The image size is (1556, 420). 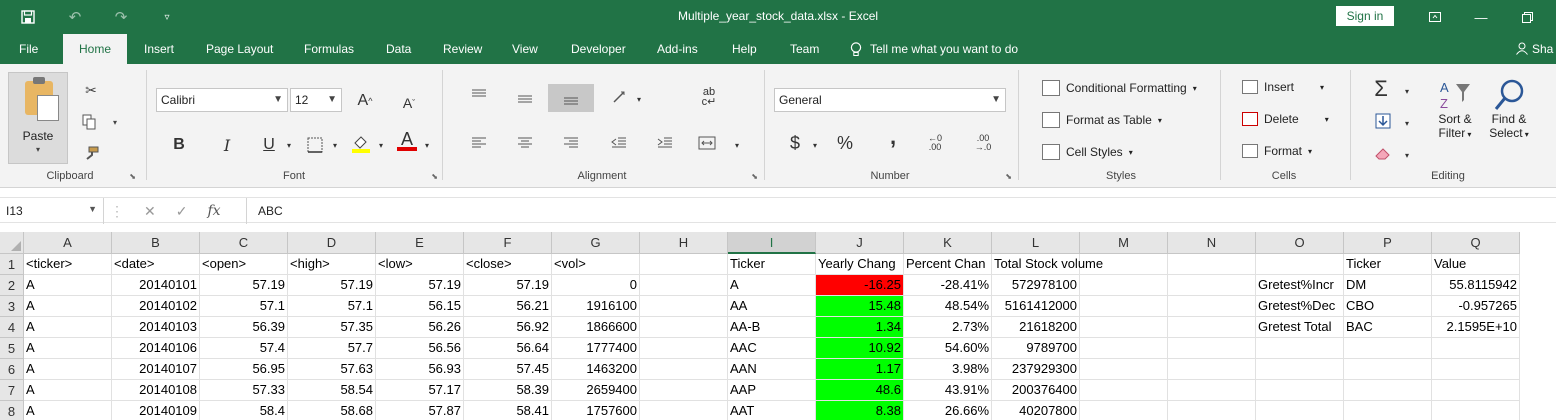 I want to click on cell-h2, so click(x=684, y=285).